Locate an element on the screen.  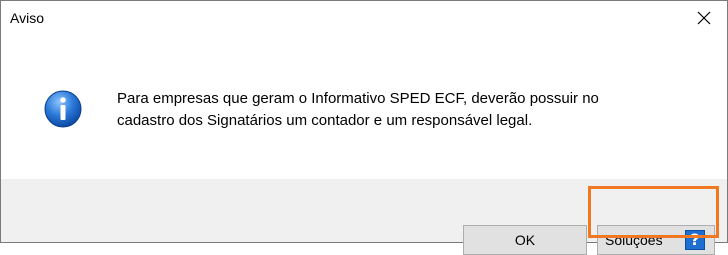
close-icon is located at coordinates (704, 18).